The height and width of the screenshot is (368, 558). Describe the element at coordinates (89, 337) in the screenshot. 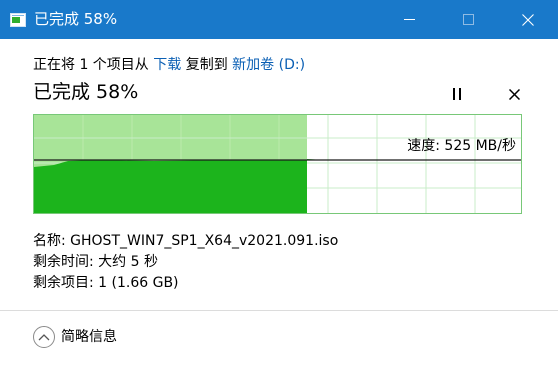

I see `fewer-details-label: 简略信息` at that location.